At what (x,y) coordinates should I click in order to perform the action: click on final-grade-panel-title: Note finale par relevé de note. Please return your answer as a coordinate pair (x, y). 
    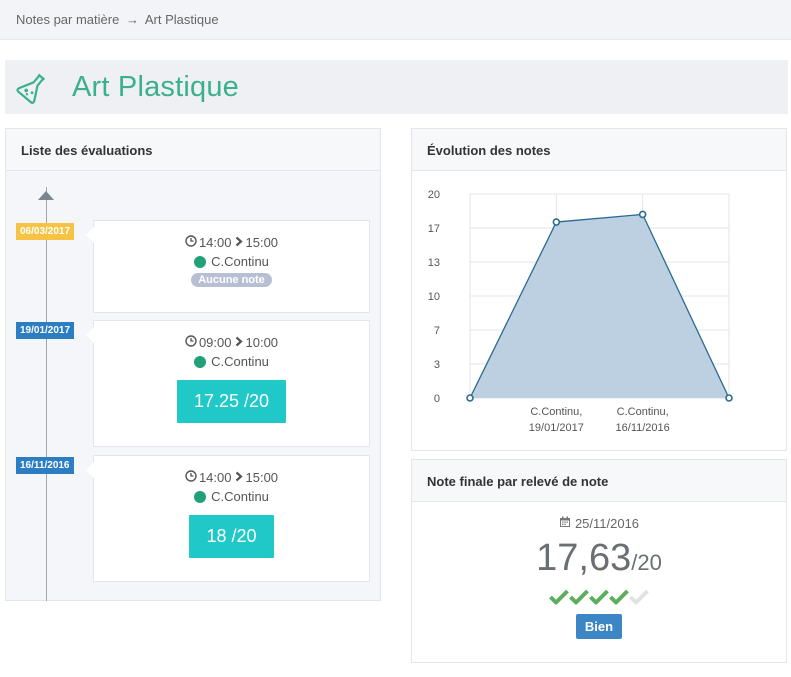
    Looking at the image, I should click on (599, 481).